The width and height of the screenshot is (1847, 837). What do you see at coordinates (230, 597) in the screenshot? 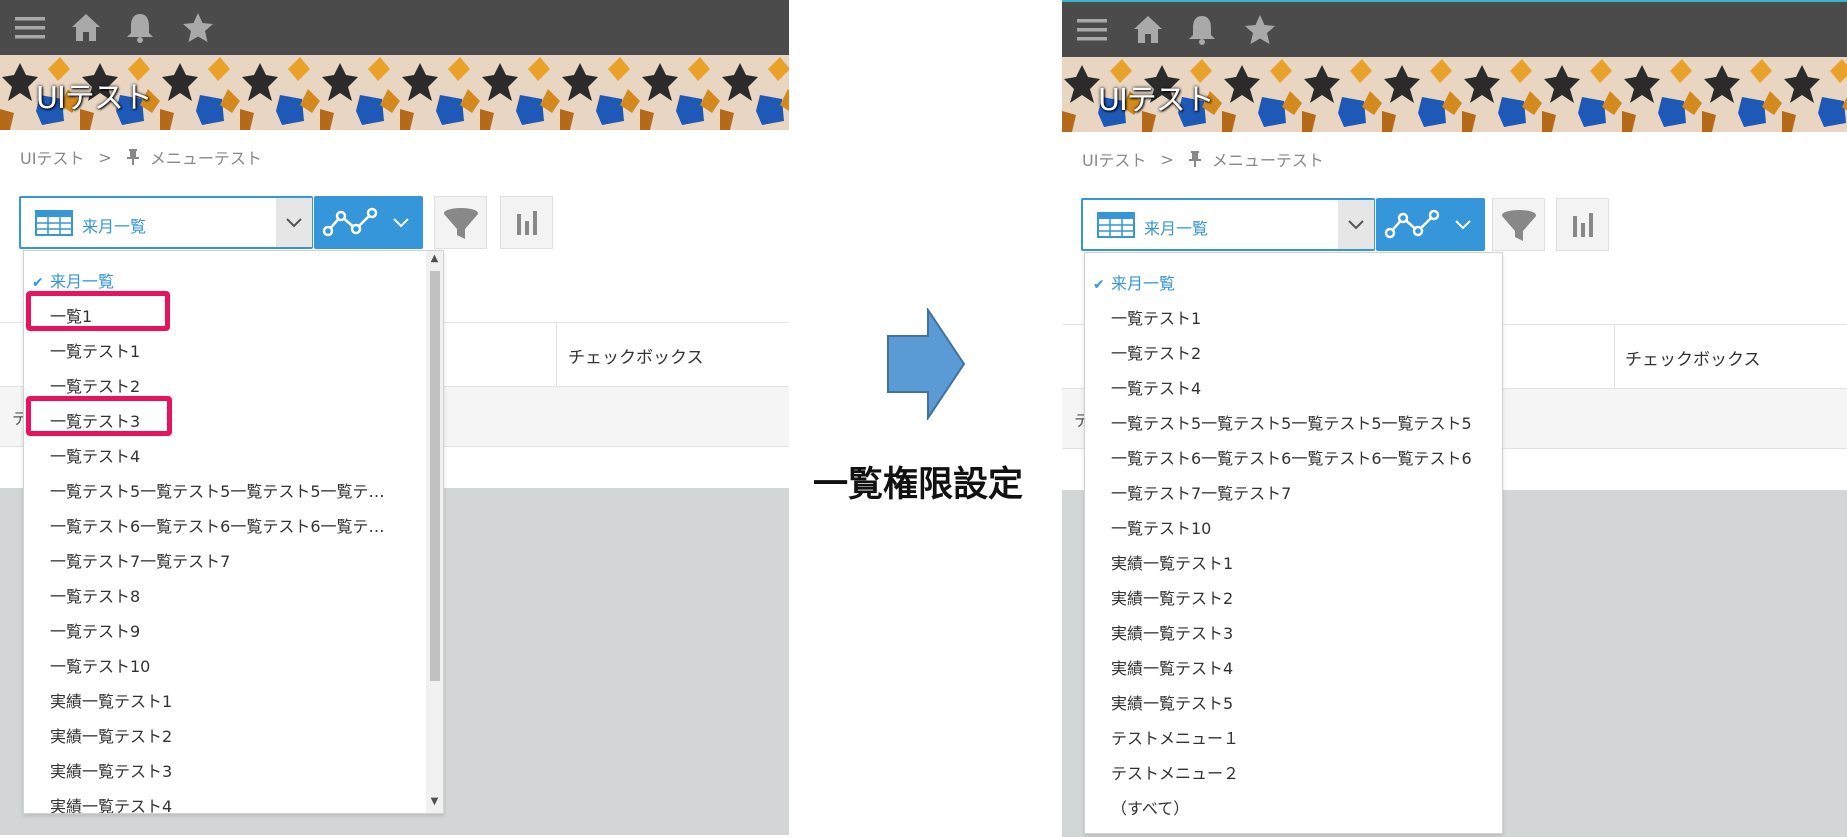
I see `list-item: 一覧テスト8` at bounding box center [230, 597].